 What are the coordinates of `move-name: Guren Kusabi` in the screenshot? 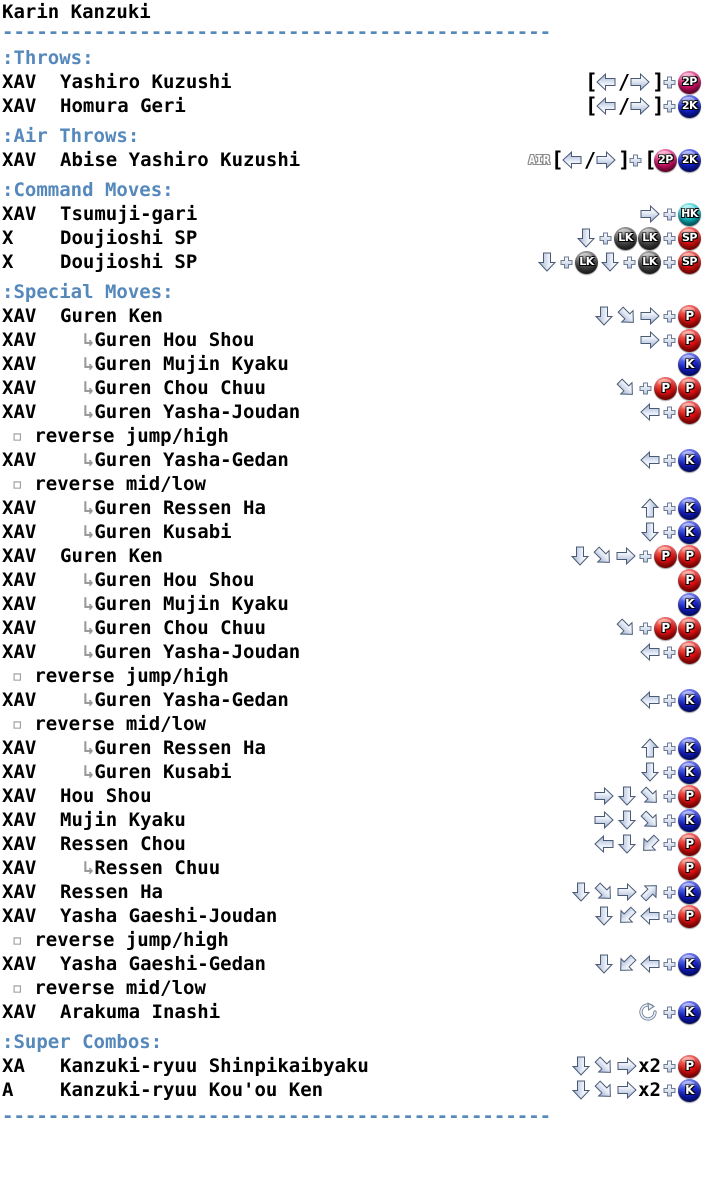 It's located at (163, 532).